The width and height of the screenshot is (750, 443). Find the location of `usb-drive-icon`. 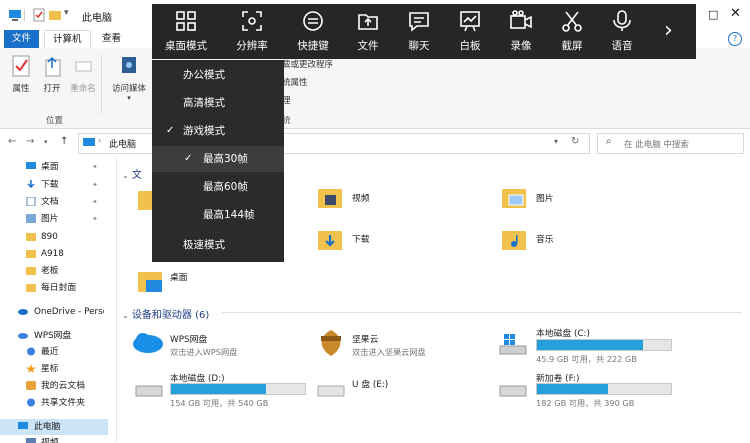

usb-drive-icon is located at coordinates (331, 391).